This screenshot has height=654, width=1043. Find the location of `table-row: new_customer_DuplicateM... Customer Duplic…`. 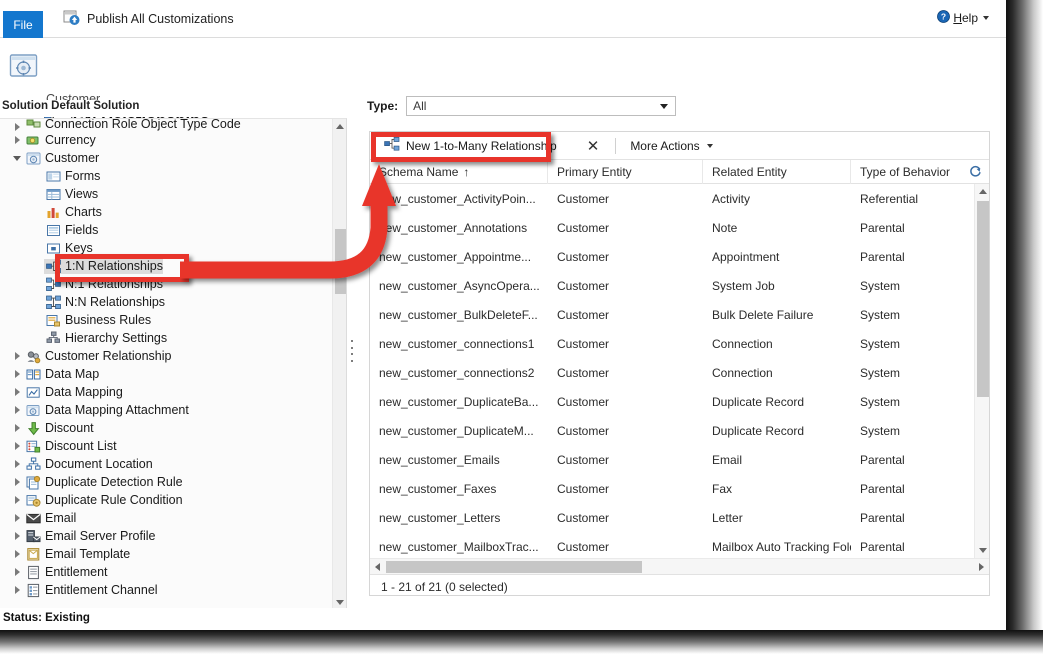

table-row: new_customer_DuplicateM... Customer Duplic… is located at coordinates (679, 430).